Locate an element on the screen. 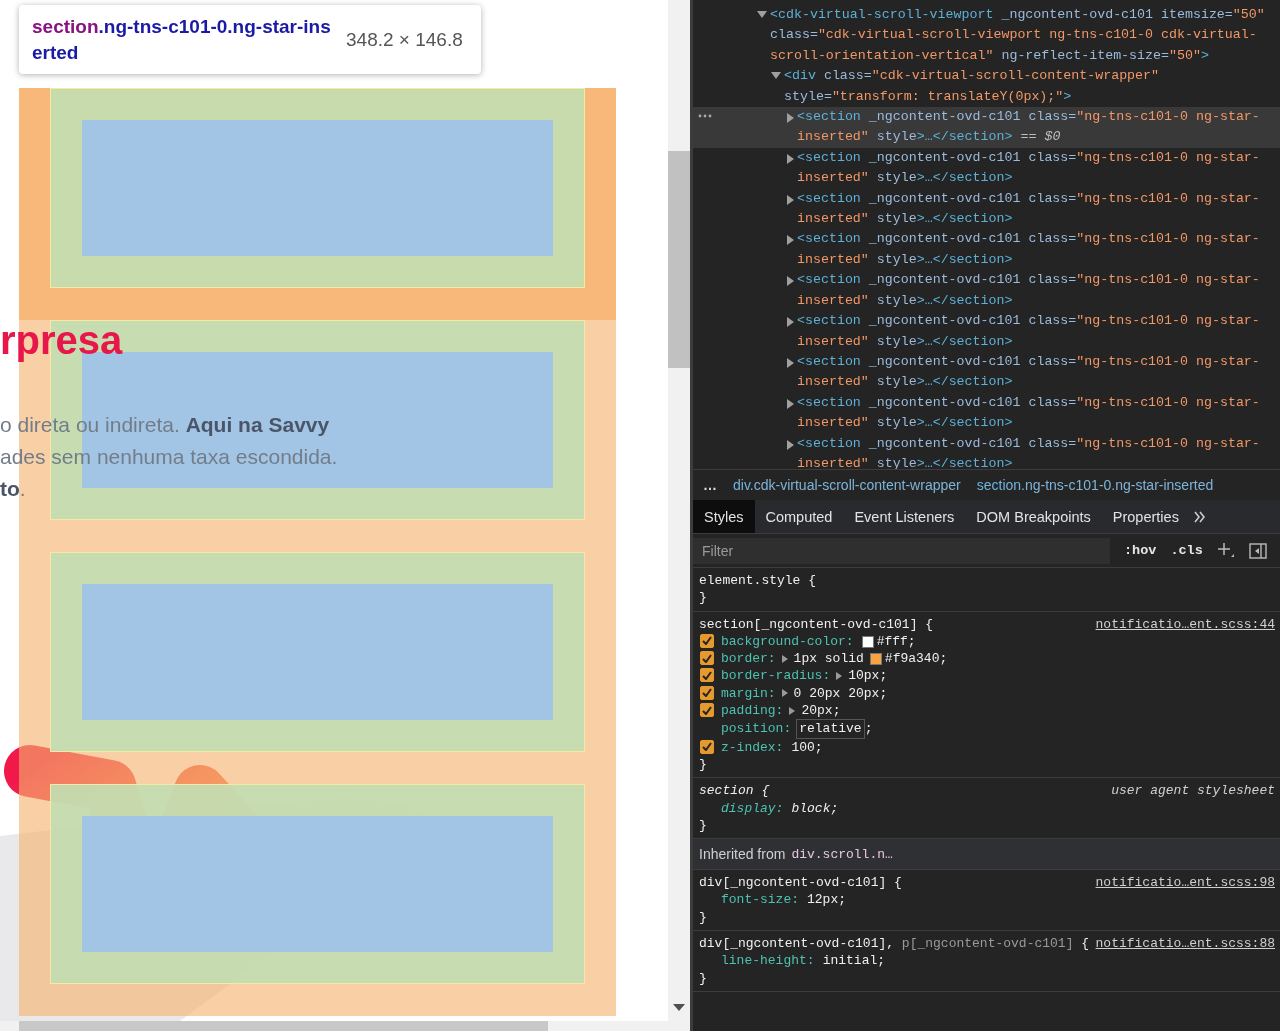 This screenshot has height=1031, width=1280. property-value: block; is located at coordinates (815, 808).